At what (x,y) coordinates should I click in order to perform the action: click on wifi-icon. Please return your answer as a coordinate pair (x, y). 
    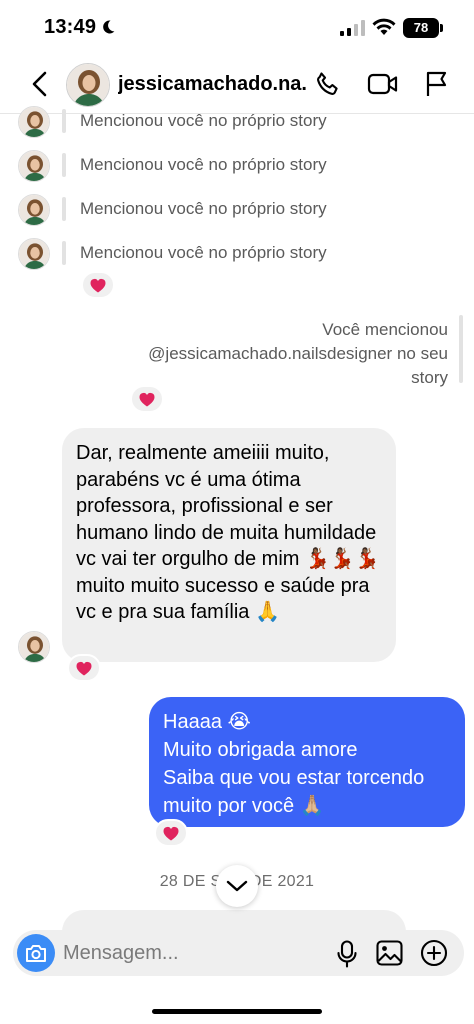
    Looking at the image, I should click on (384, 26).